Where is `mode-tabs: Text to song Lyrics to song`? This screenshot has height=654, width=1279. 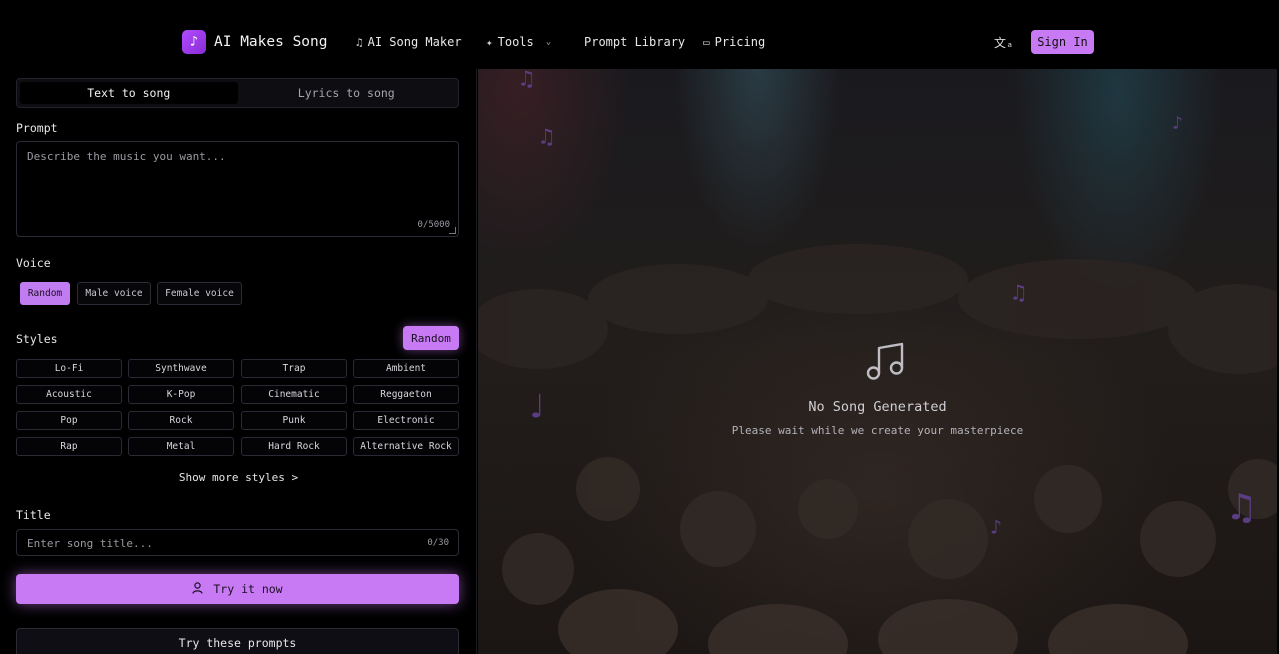 mode-tabs: Text to song Lyrics to song is located at coordinates (237, 93).